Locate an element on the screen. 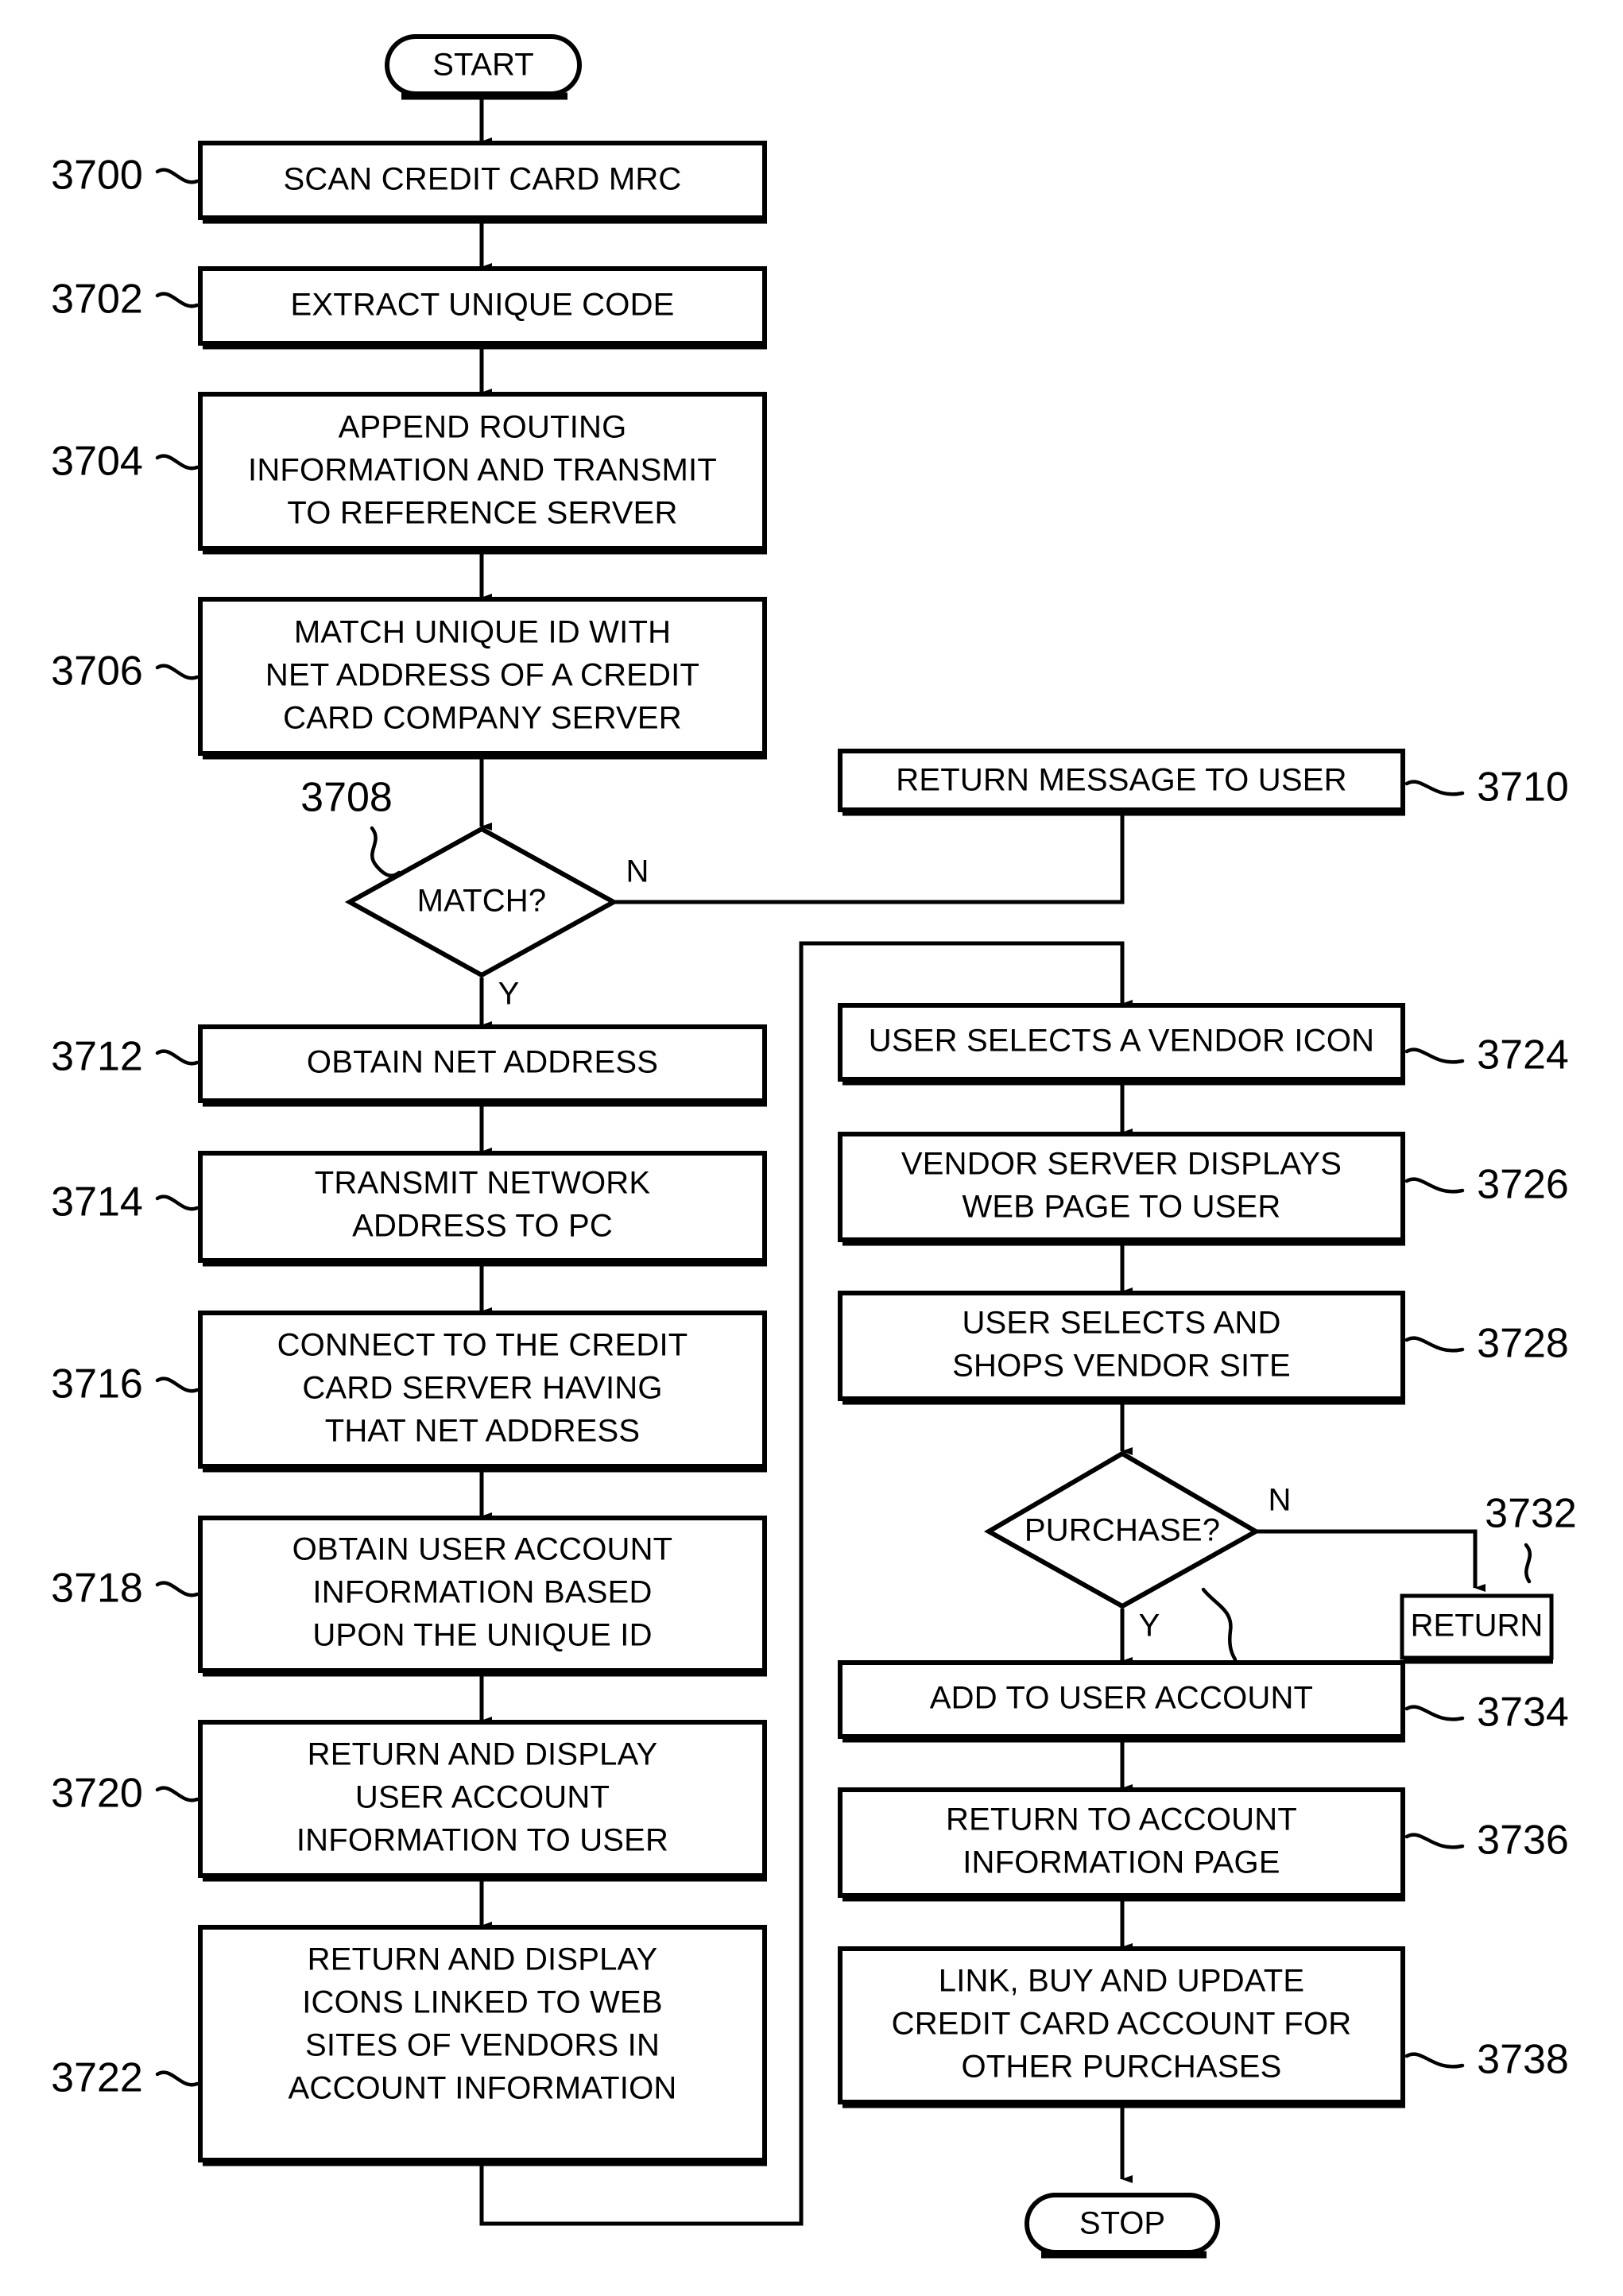 The image size is (1623, 2296). ref-3730-leader is located at coordinates (1219, 1624).